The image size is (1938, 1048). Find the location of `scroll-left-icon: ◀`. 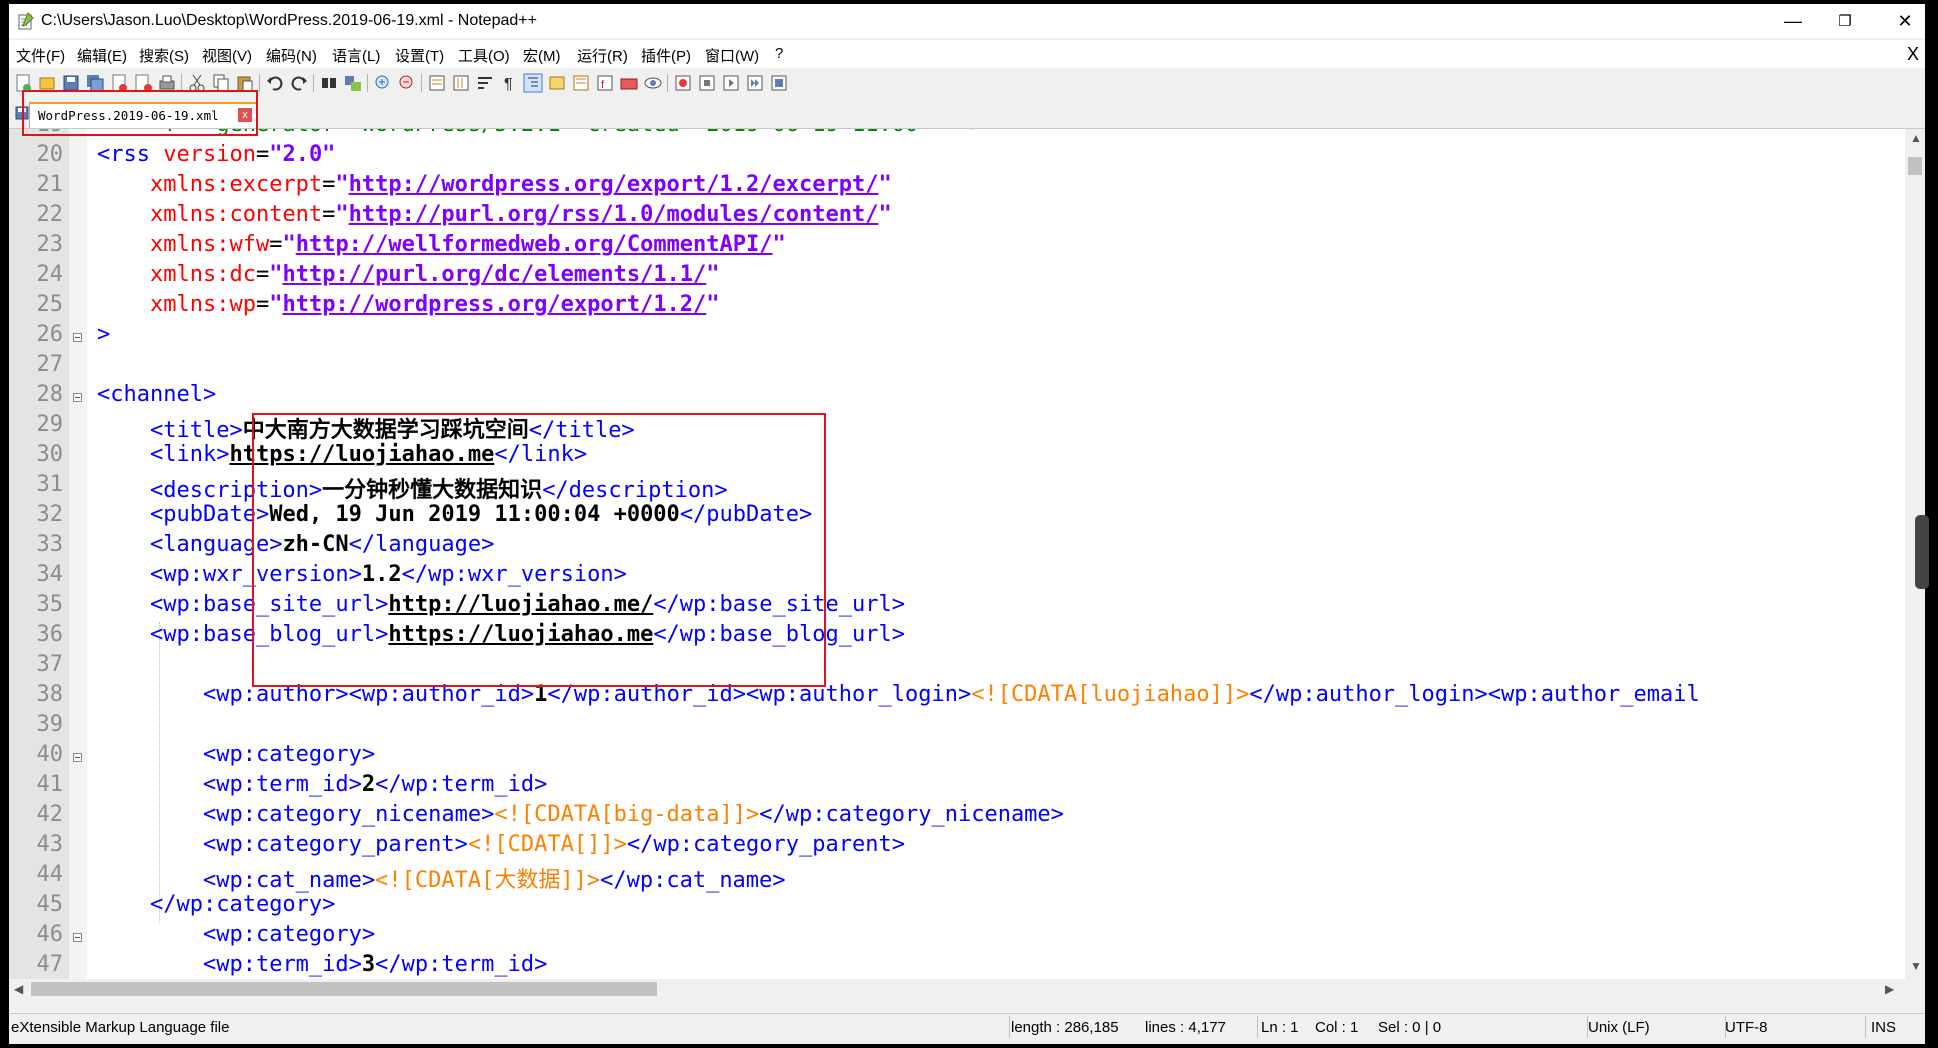

scroll-left-icon: ◀ is located at coordinates (18, 989).